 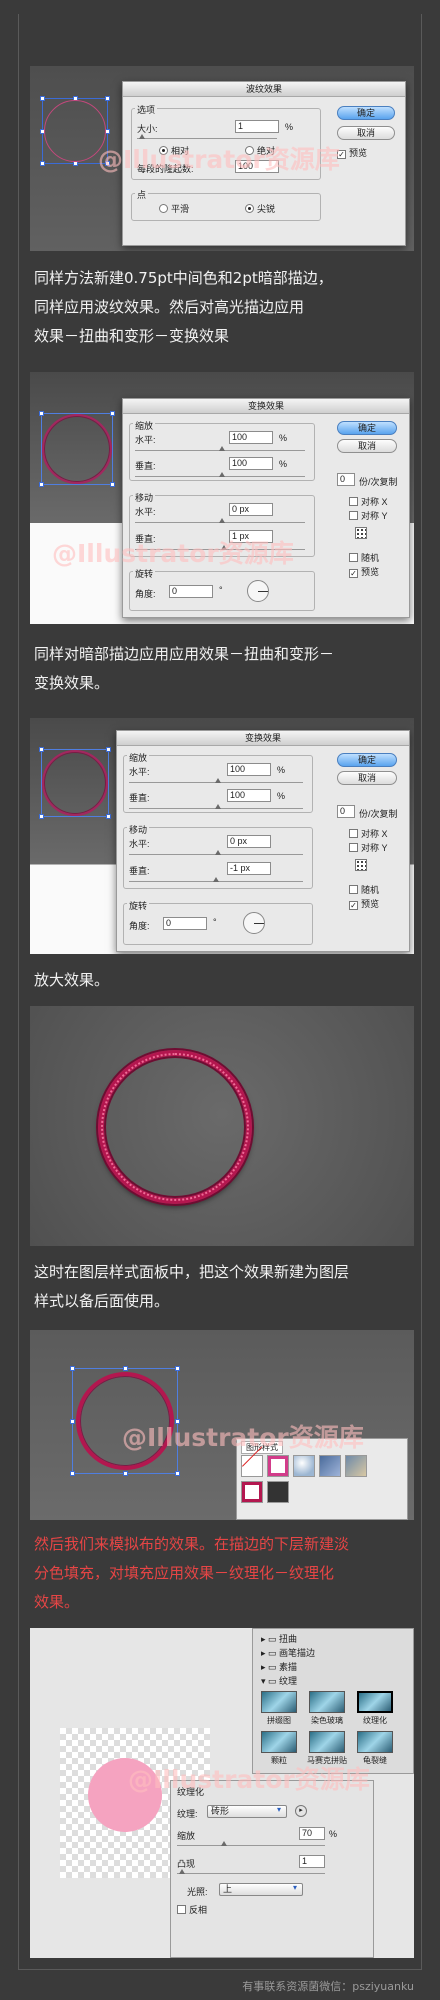 What do you see at coordinates (257, 166) in the screenshot?
I see `ridges-input: 100` at bounding box center [257, 166].